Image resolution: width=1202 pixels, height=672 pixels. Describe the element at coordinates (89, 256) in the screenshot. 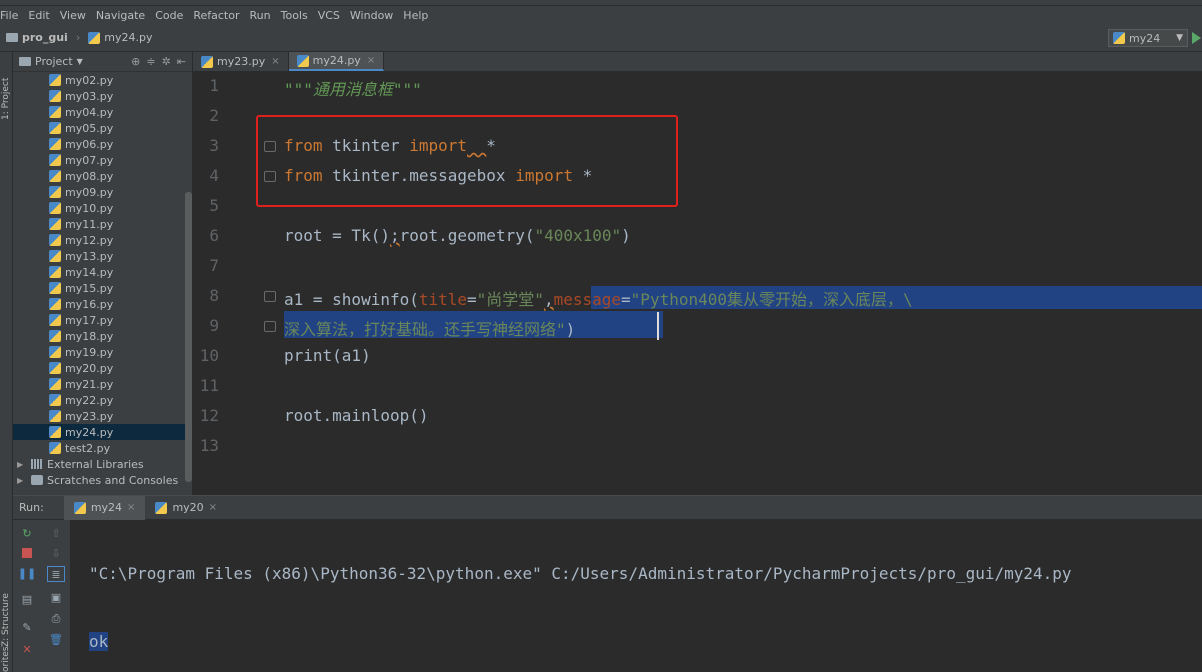

I see `file-label: my13.py` at that location.